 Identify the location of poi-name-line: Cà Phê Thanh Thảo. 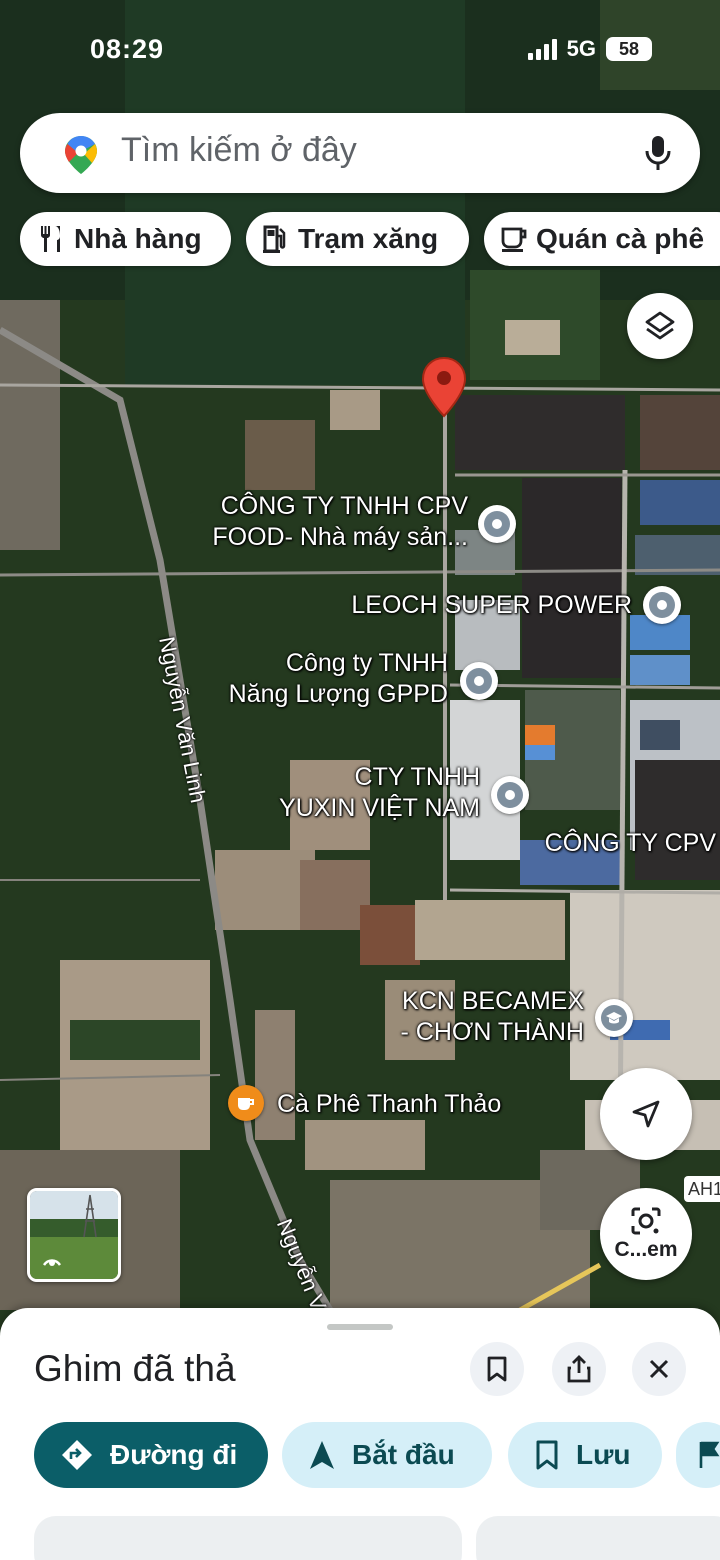
(389, 1104).